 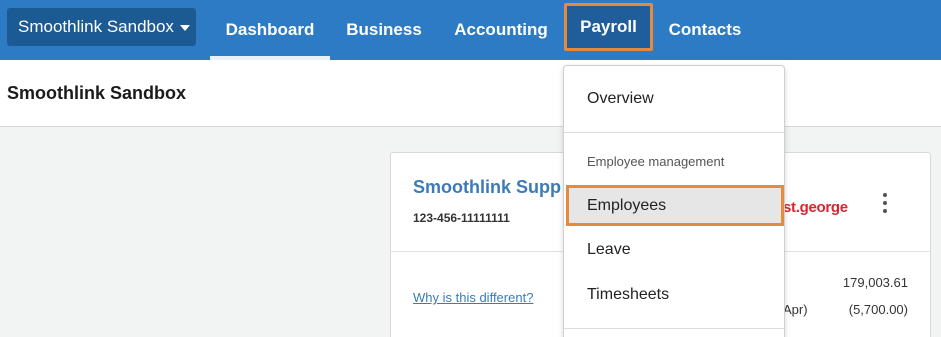 I want to click on statement-balance: 179,003.61, so click(x=875, y=282).